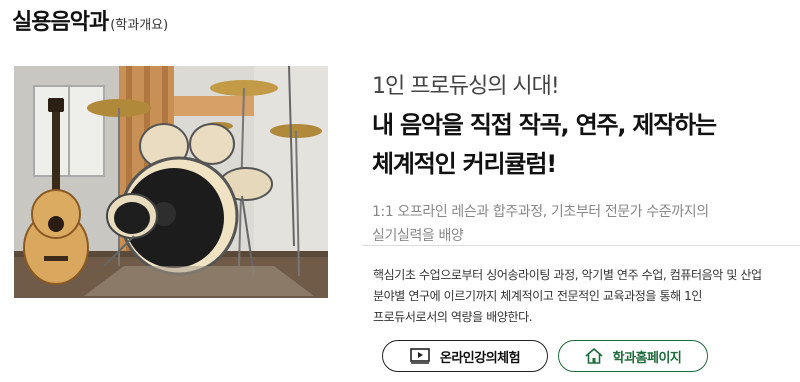  Describe the element at coordinates (544, 125) in the screenshot. I see `hero-headline-line1: 내 음악을 직접 작곡, 연주, 제작하는` at that location.